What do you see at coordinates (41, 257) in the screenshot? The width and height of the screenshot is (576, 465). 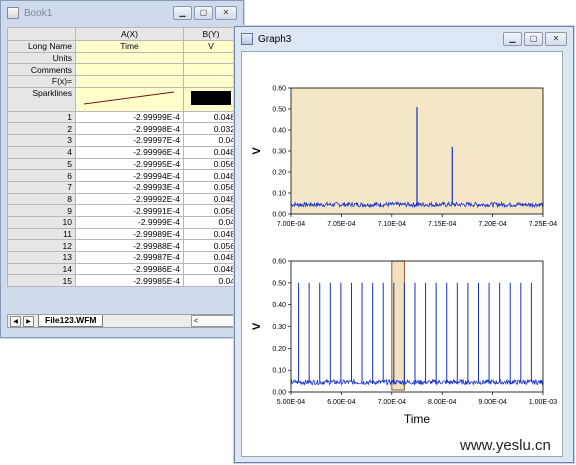 I see `row-index: 13` at bounding box center [41, 257].